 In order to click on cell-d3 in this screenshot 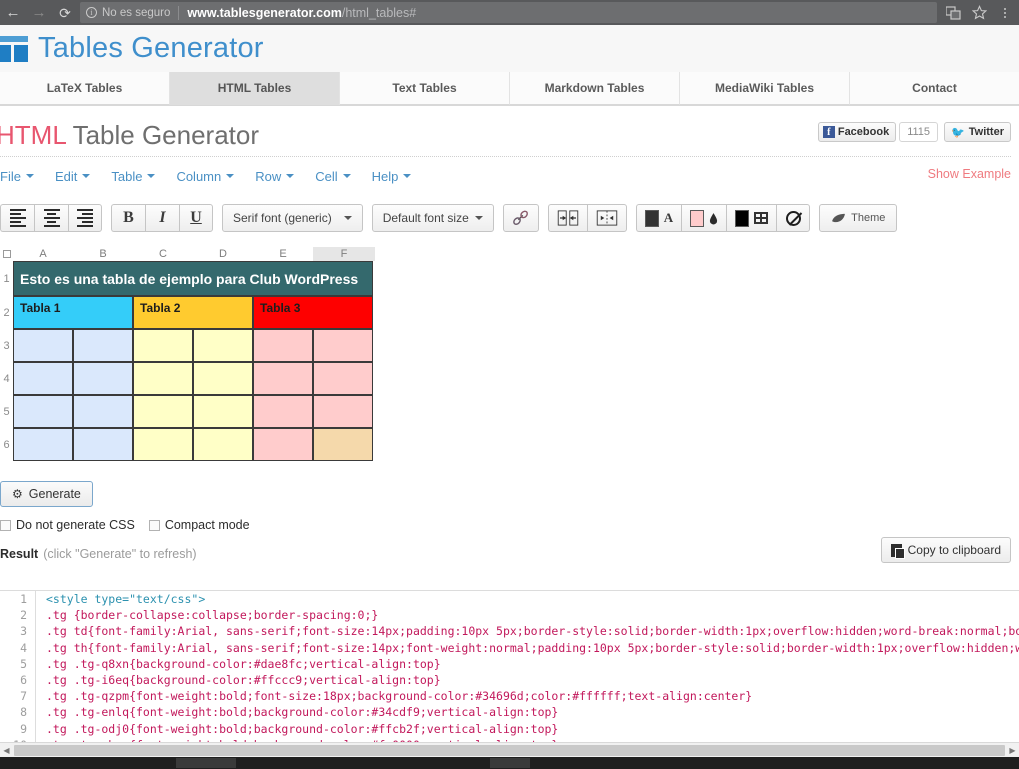, I will do `click(223, 345)`.